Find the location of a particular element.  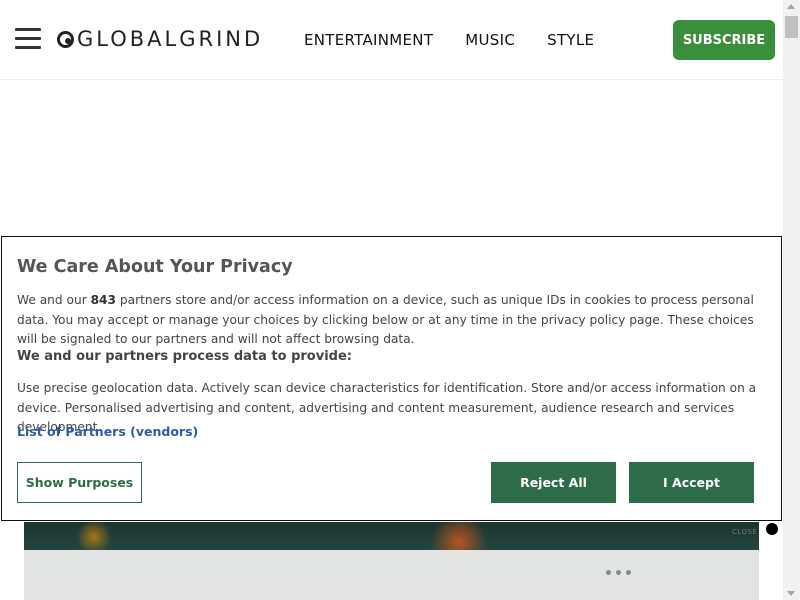

scroll-down-icon is located at coordinates (791, 593).